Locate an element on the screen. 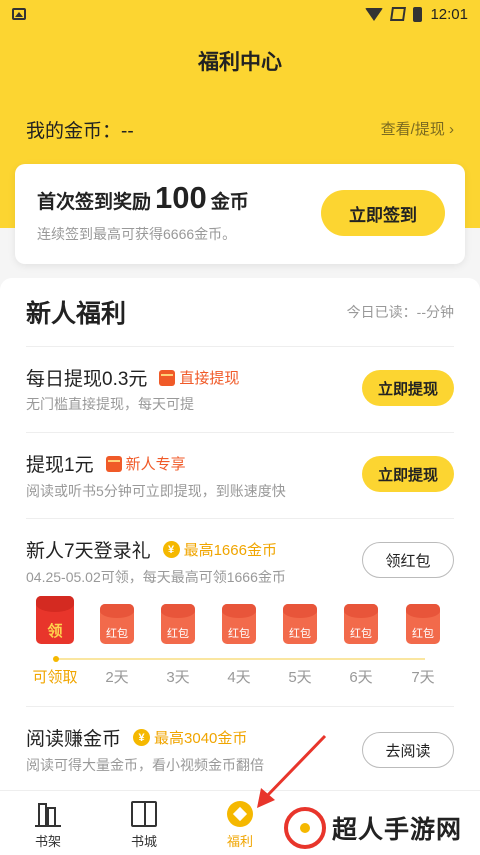 The image size is (480, 855). task-tag: ¥ 最高1666金币 is located at coordinates (219, 549).